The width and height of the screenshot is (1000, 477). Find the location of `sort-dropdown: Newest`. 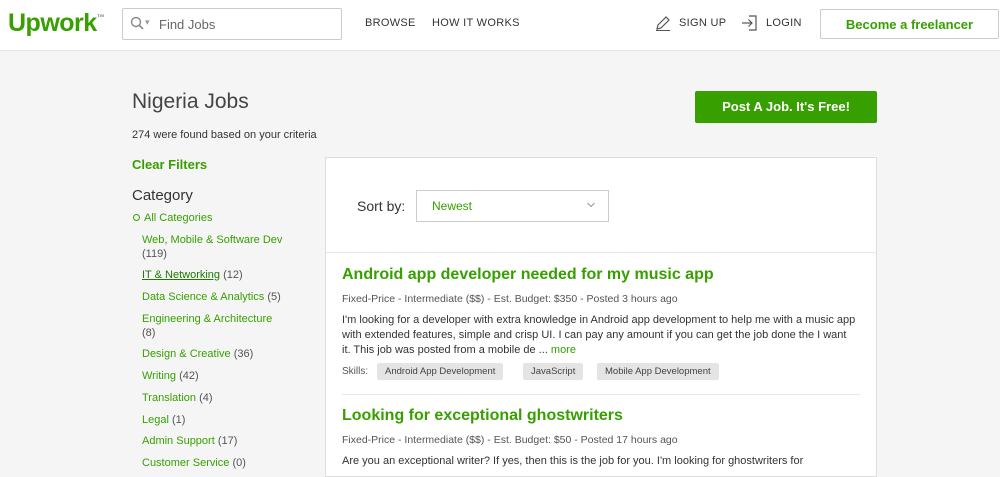

sort-dropdown: Newest is located at coordinates (512, 206).